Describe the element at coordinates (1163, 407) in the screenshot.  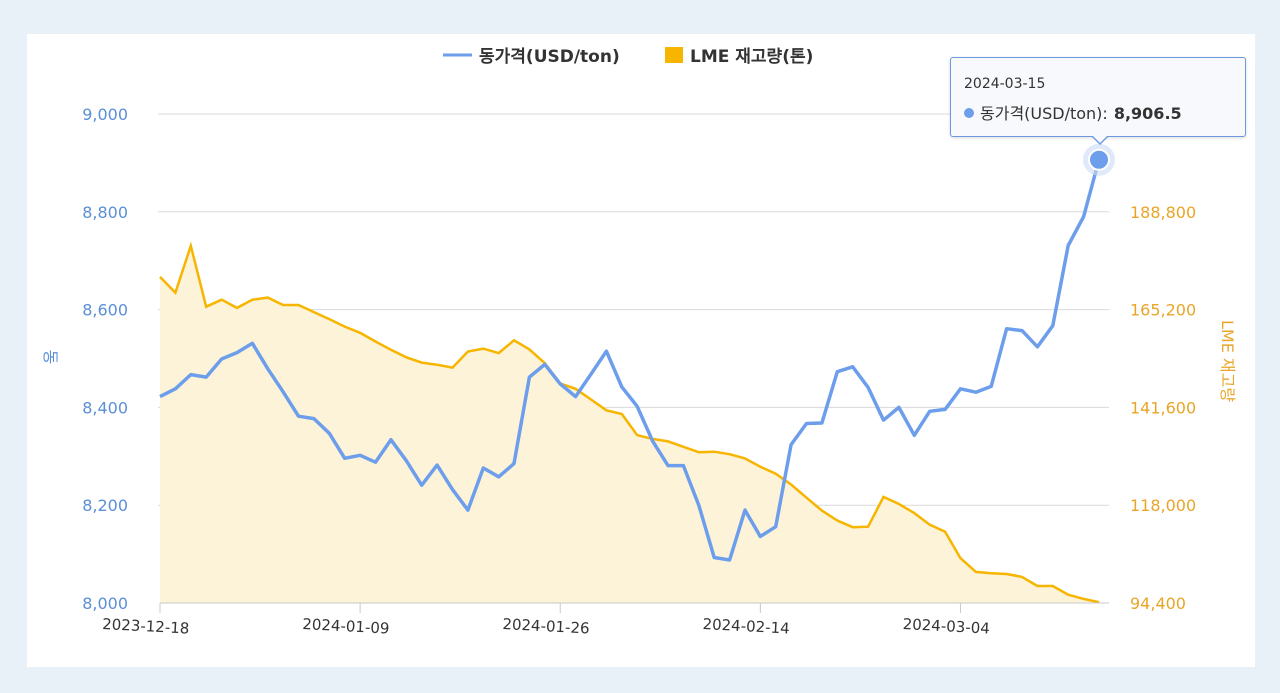
I see `right-tick-label: 141,600` at that location.